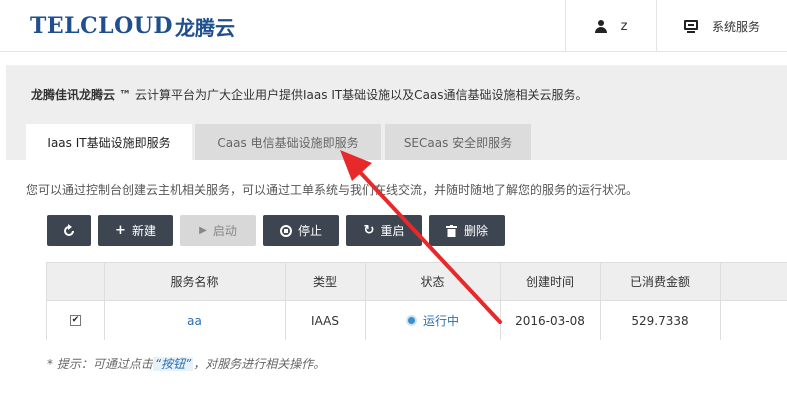 This screenshot has width=787, height=407. Describe the element at coordinates (259, 364) in the screenshot. I see `tip-suffix: ，对服务进行相关操作。` at that location.